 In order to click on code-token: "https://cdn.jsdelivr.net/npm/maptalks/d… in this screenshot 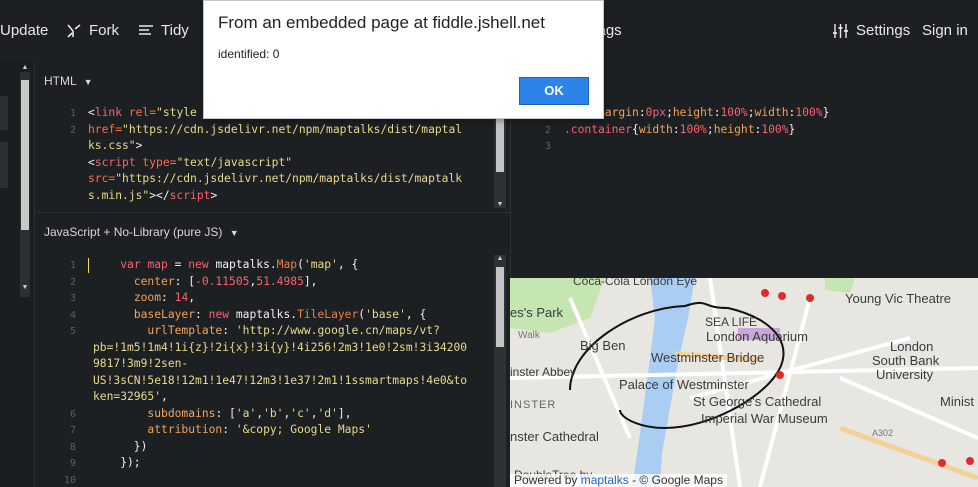, I will do `click(289, 178)`.